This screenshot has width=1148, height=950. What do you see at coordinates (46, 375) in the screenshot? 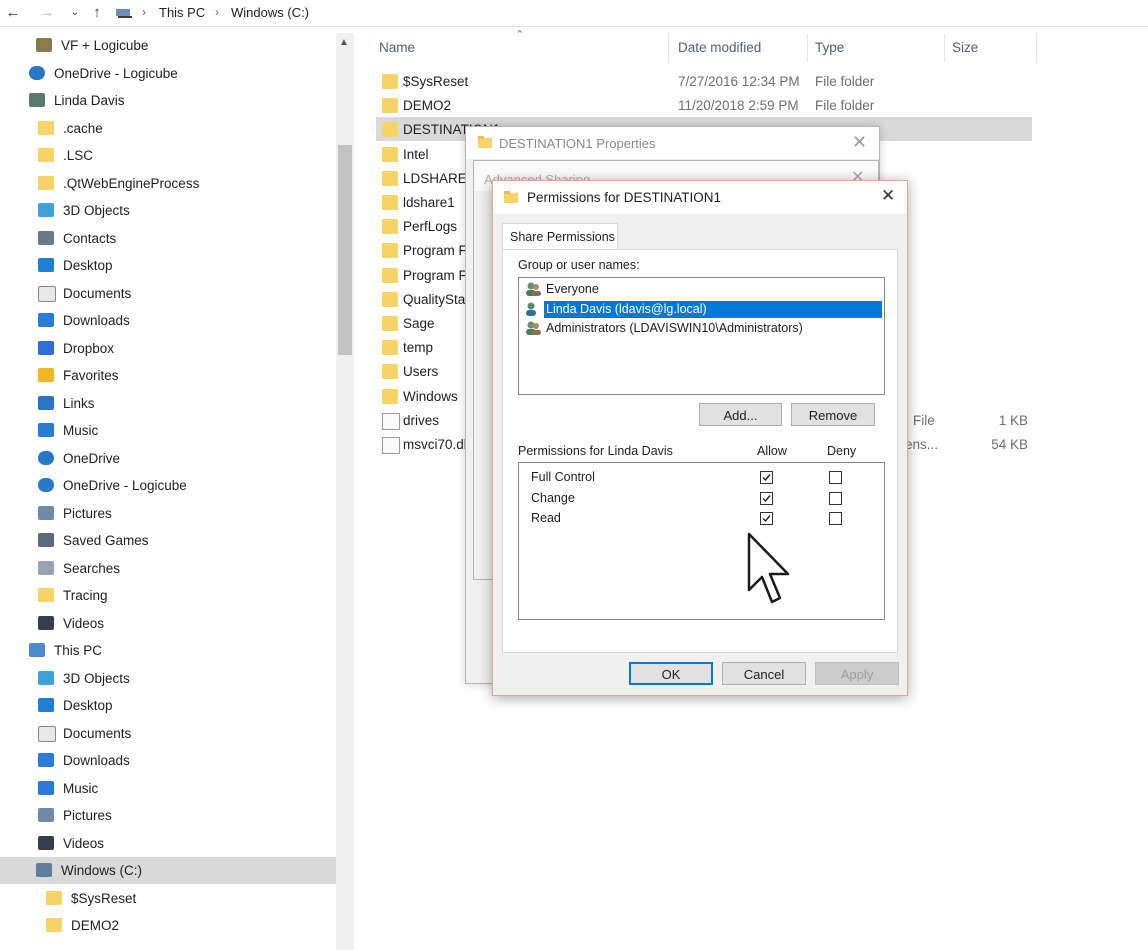
I see `favorites-icon` at bounding box center [46, 375].